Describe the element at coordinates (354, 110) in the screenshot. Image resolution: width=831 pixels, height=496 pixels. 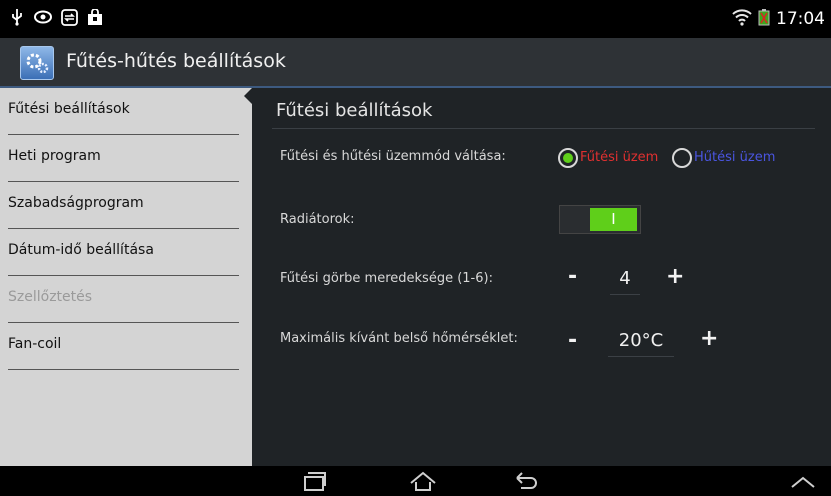
I see `panel-title: Fűtési beállítások` at that location.